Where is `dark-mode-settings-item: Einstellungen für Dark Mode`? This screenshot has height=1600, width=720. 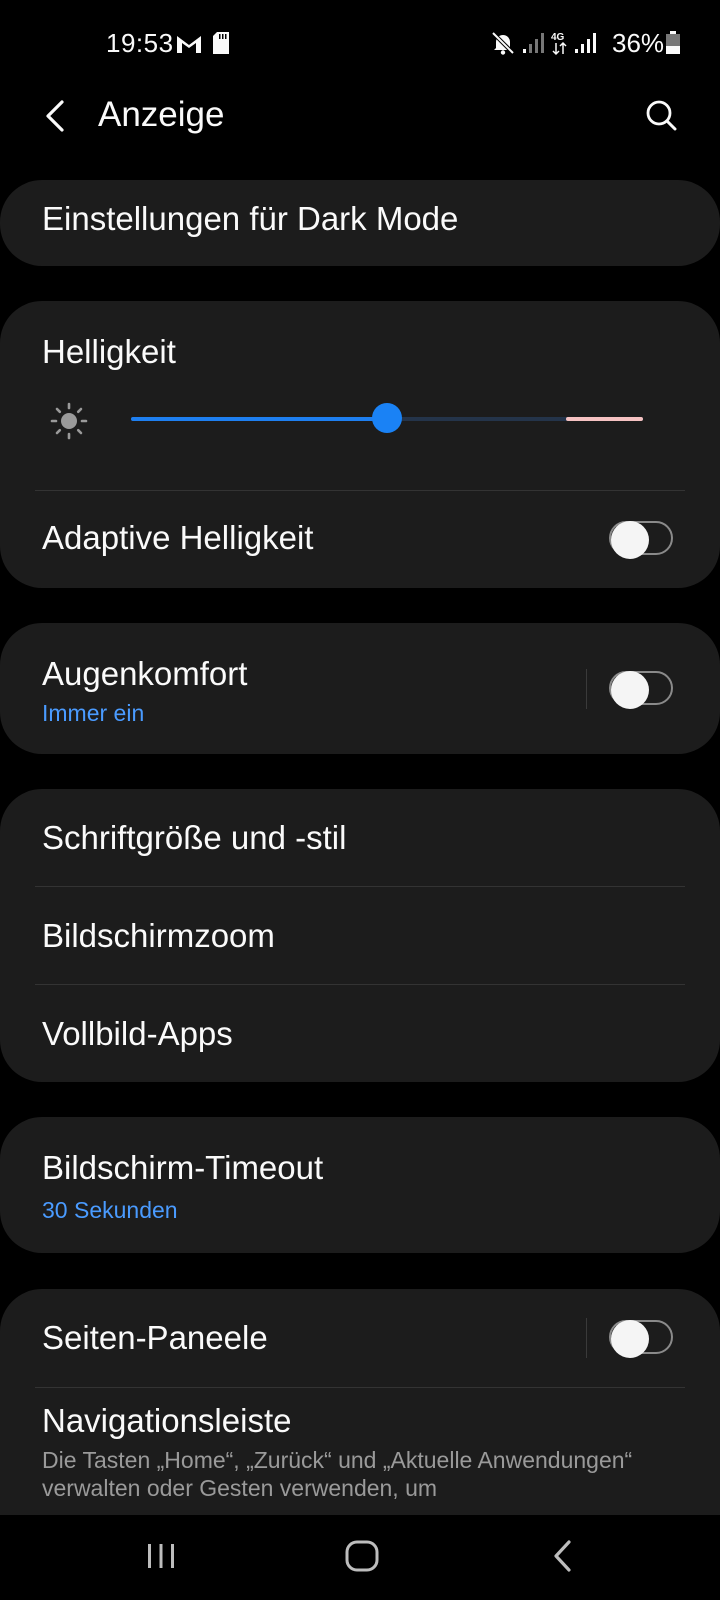
dark-mode-settings-item: Einstellungen für Dark Mode is located at coordinates (360, 223).